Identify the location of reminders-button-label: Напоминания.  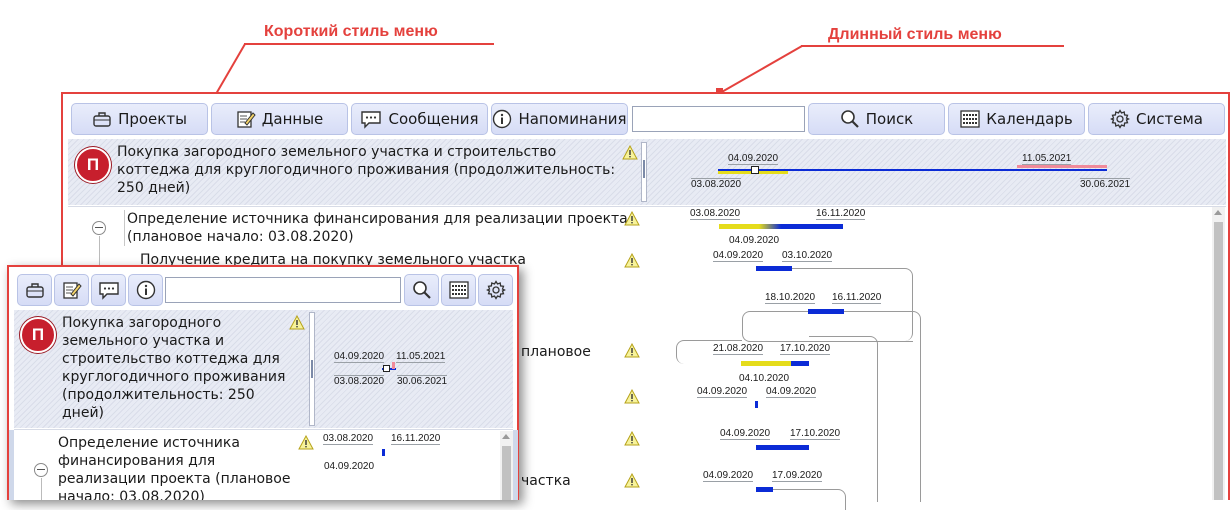
(572, 119).